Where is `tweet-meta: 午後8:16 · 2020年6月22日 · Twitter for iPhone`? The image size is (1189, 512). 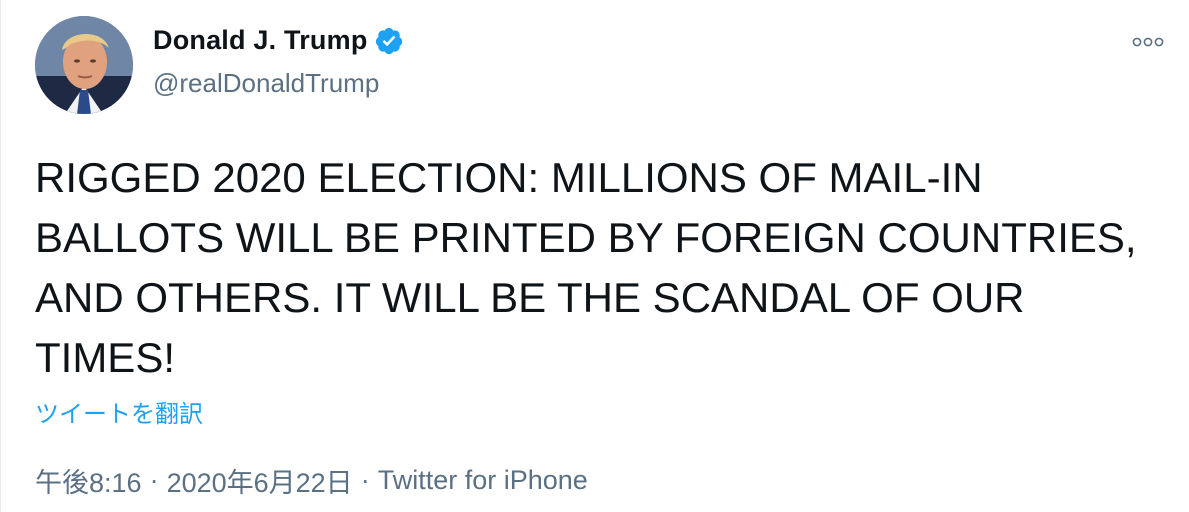 tweet-meta: 午後8:16 · 2020年6月22日 · Twitter for iPhone is located at coordinates (311, 480).